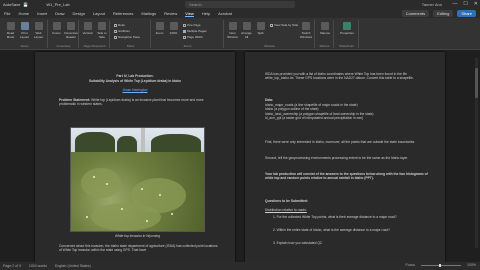 Image resolution: width=480 pixels, height=270 pixels. What do you see at coordinates (7, 13) in the screenshot?
I see `menu-file: File` at bounding box center [7, 13].